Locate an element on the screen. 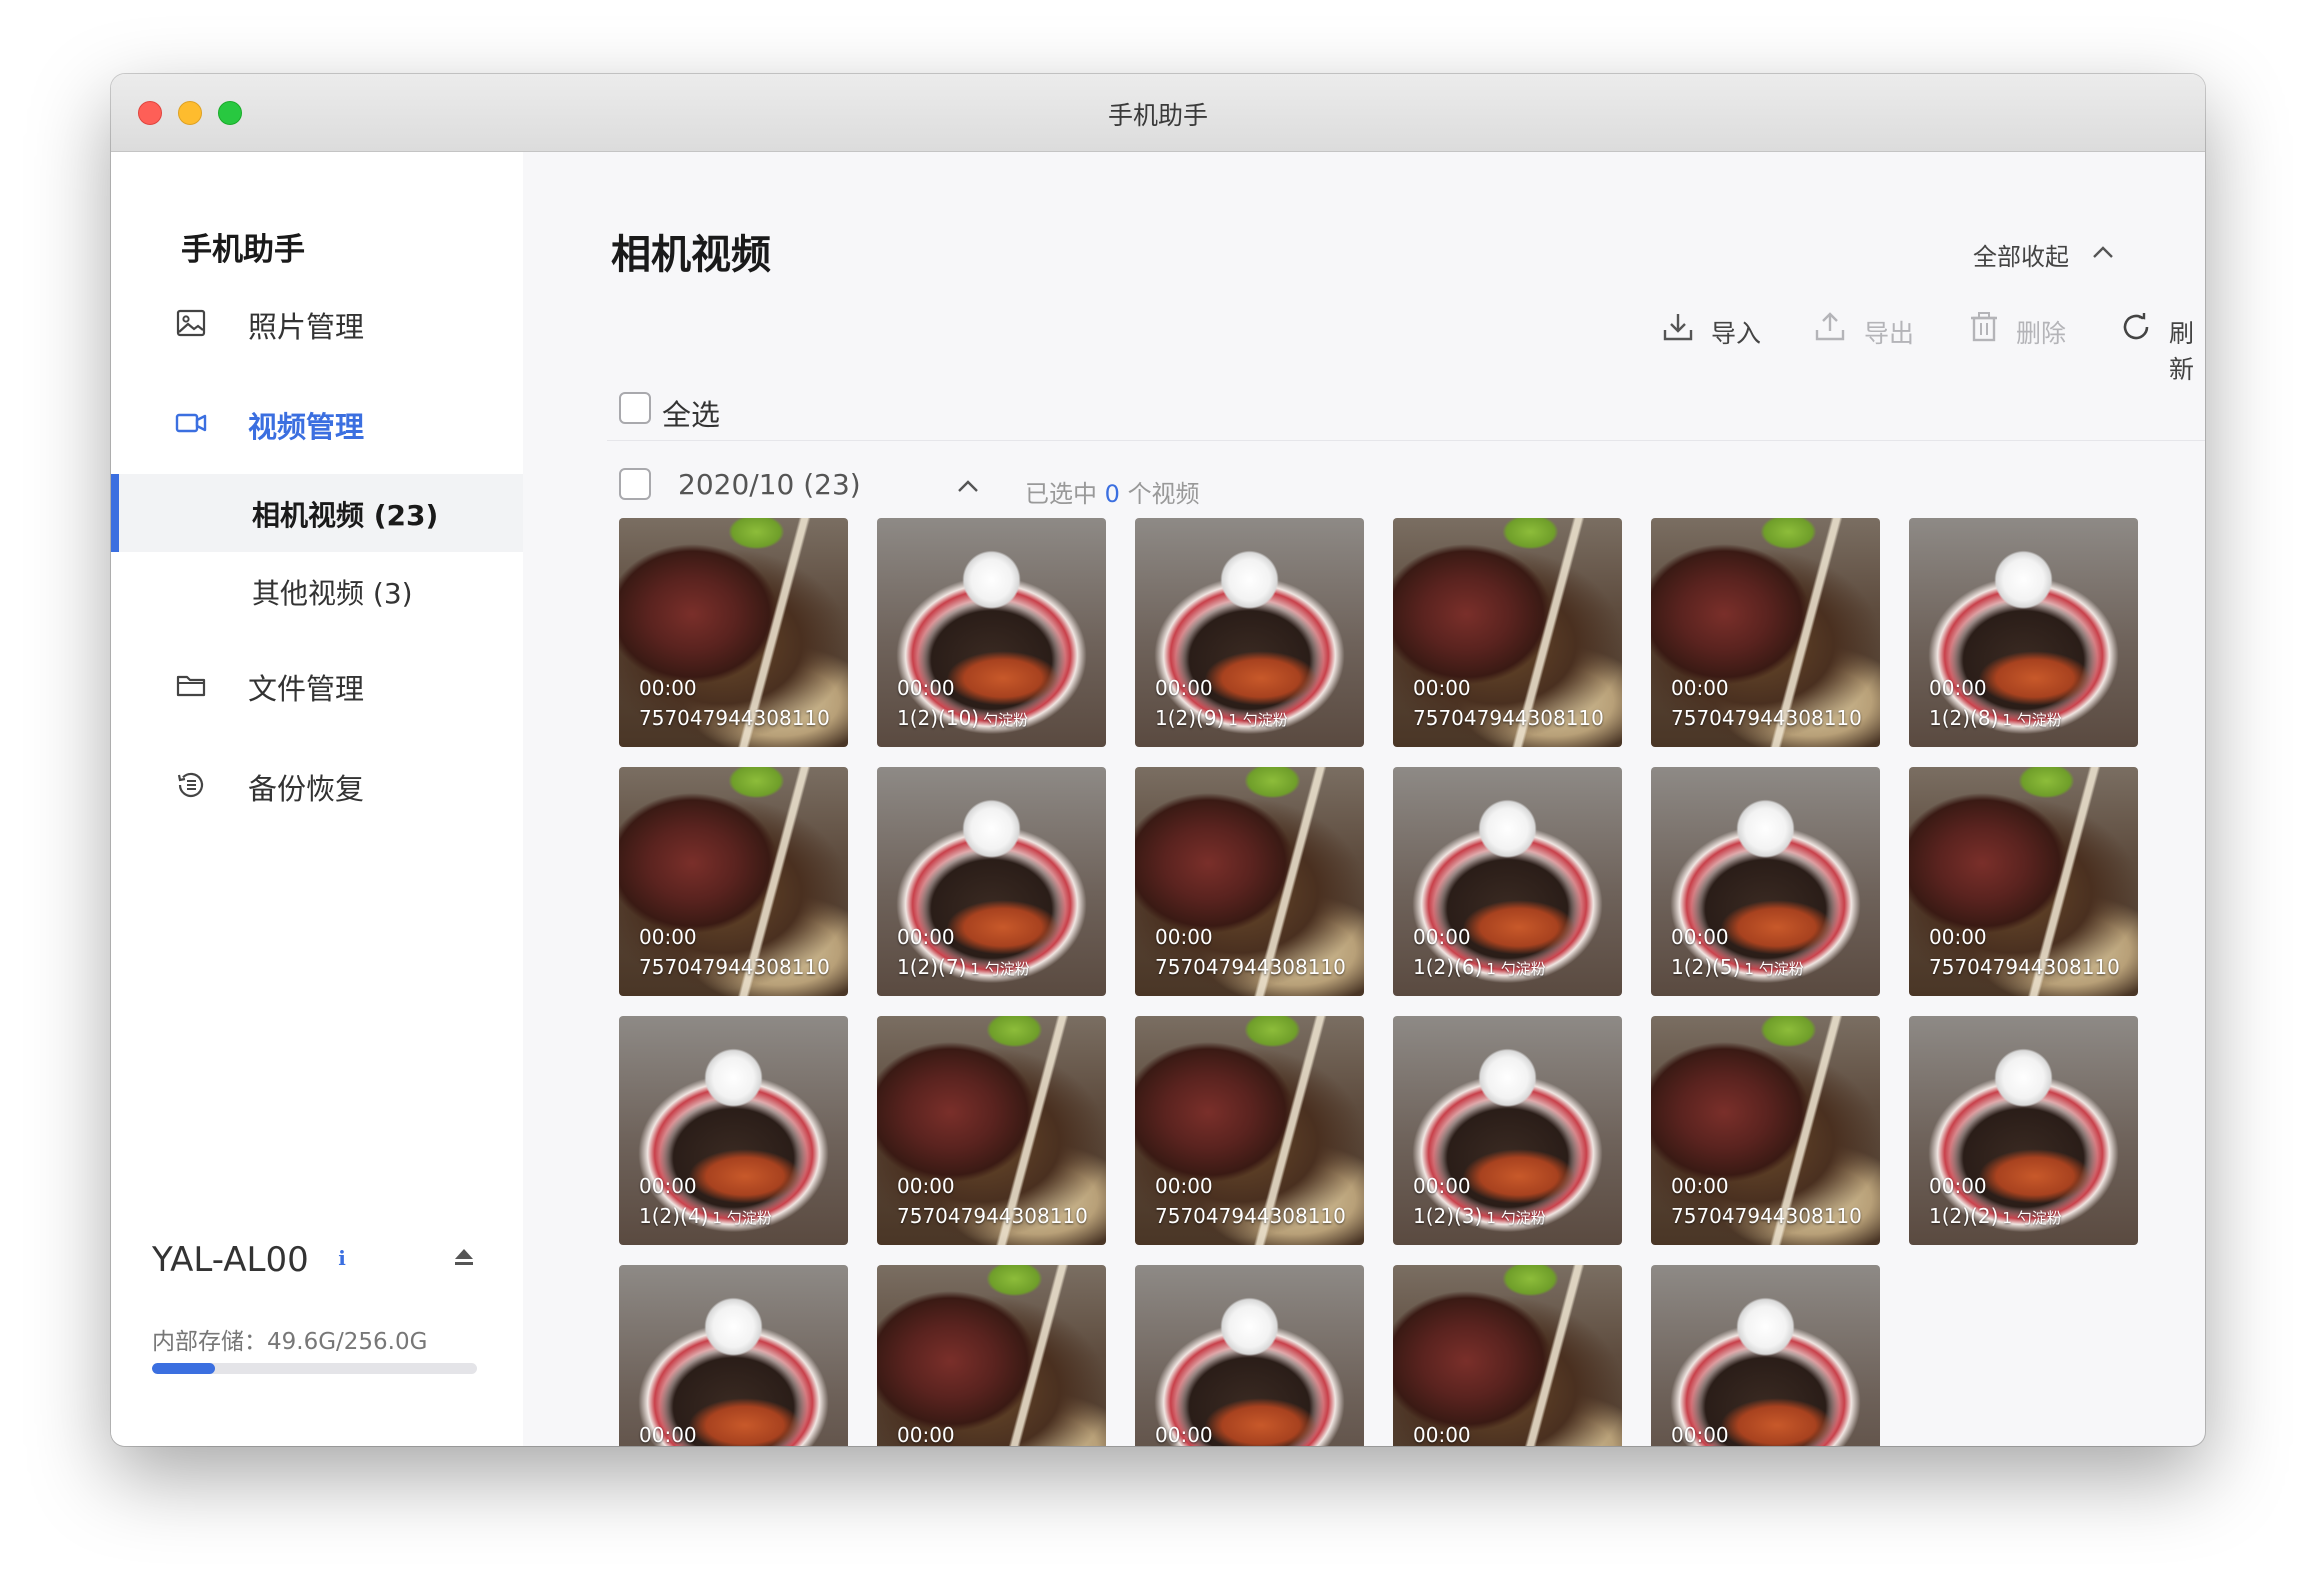 This screenshot has width=2316, height=1594. video-name-text: 1(2)(4) is located at coordinates (674, 1216).